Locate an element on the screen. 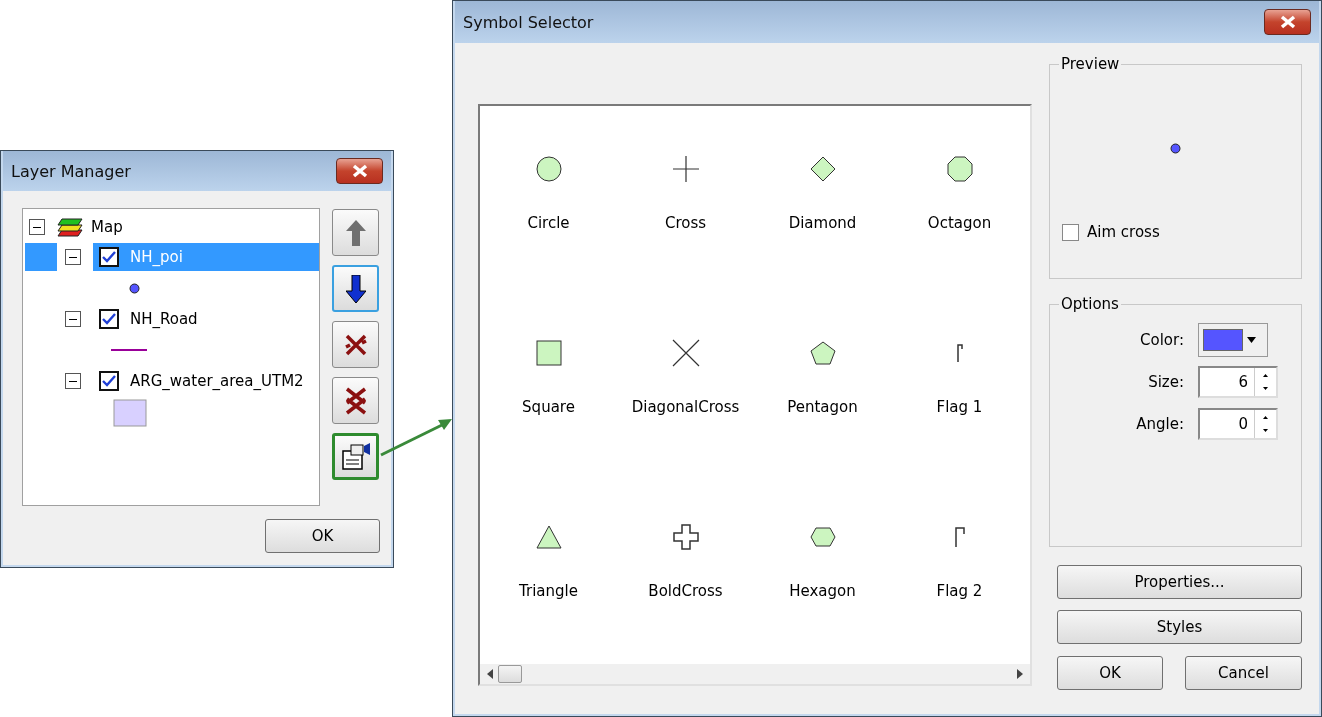 The image size is (1322, 717). scroll-thumb is located at coordinates (510, 674).